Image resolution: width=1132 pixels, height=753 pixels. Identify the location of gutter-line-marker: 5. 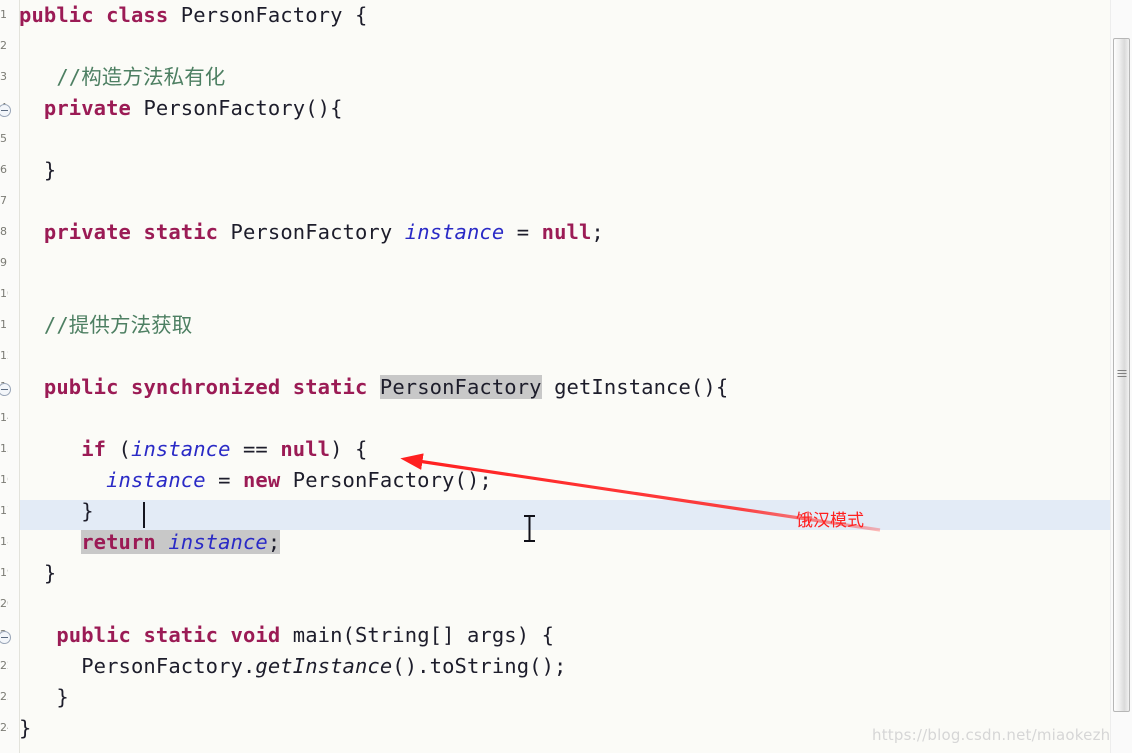
(3, 138).